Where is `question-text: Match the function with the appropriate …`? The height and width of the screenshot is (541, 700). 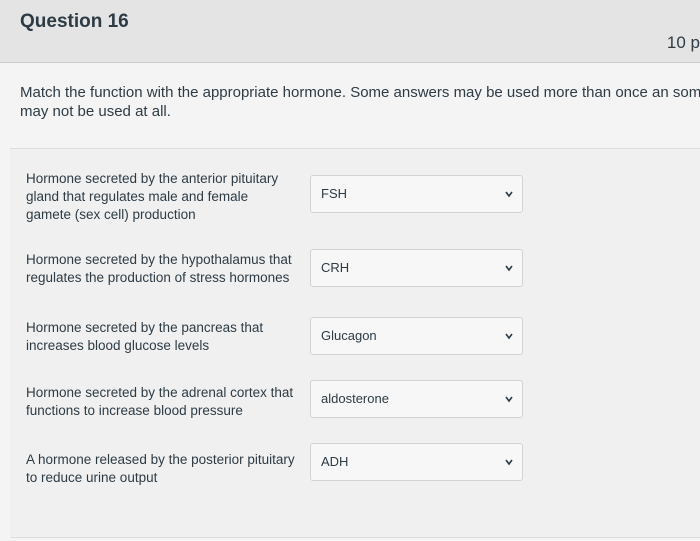 question-text: Match the function with the appropriate … is located at coordinates (360, 102).